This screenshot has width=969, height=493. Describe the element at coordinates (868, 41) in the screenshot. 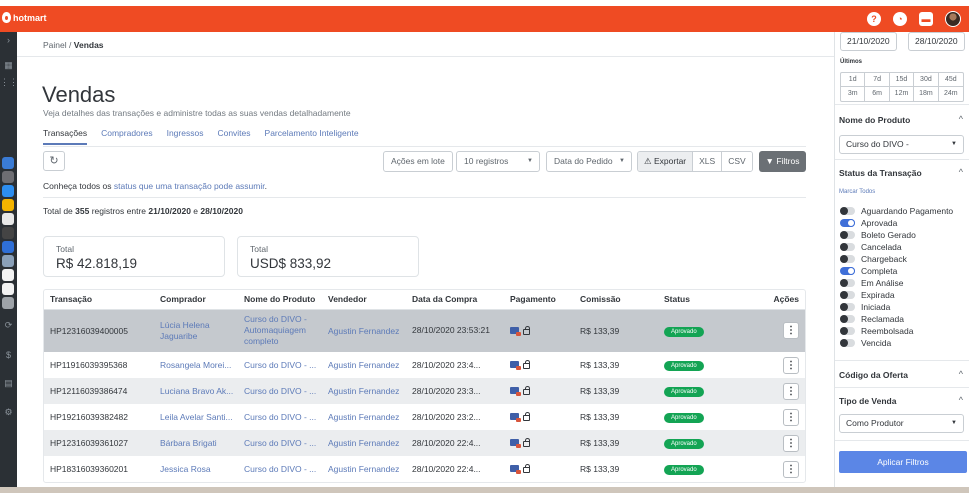

I see `date-from-input: 21/10/2020` at that location.